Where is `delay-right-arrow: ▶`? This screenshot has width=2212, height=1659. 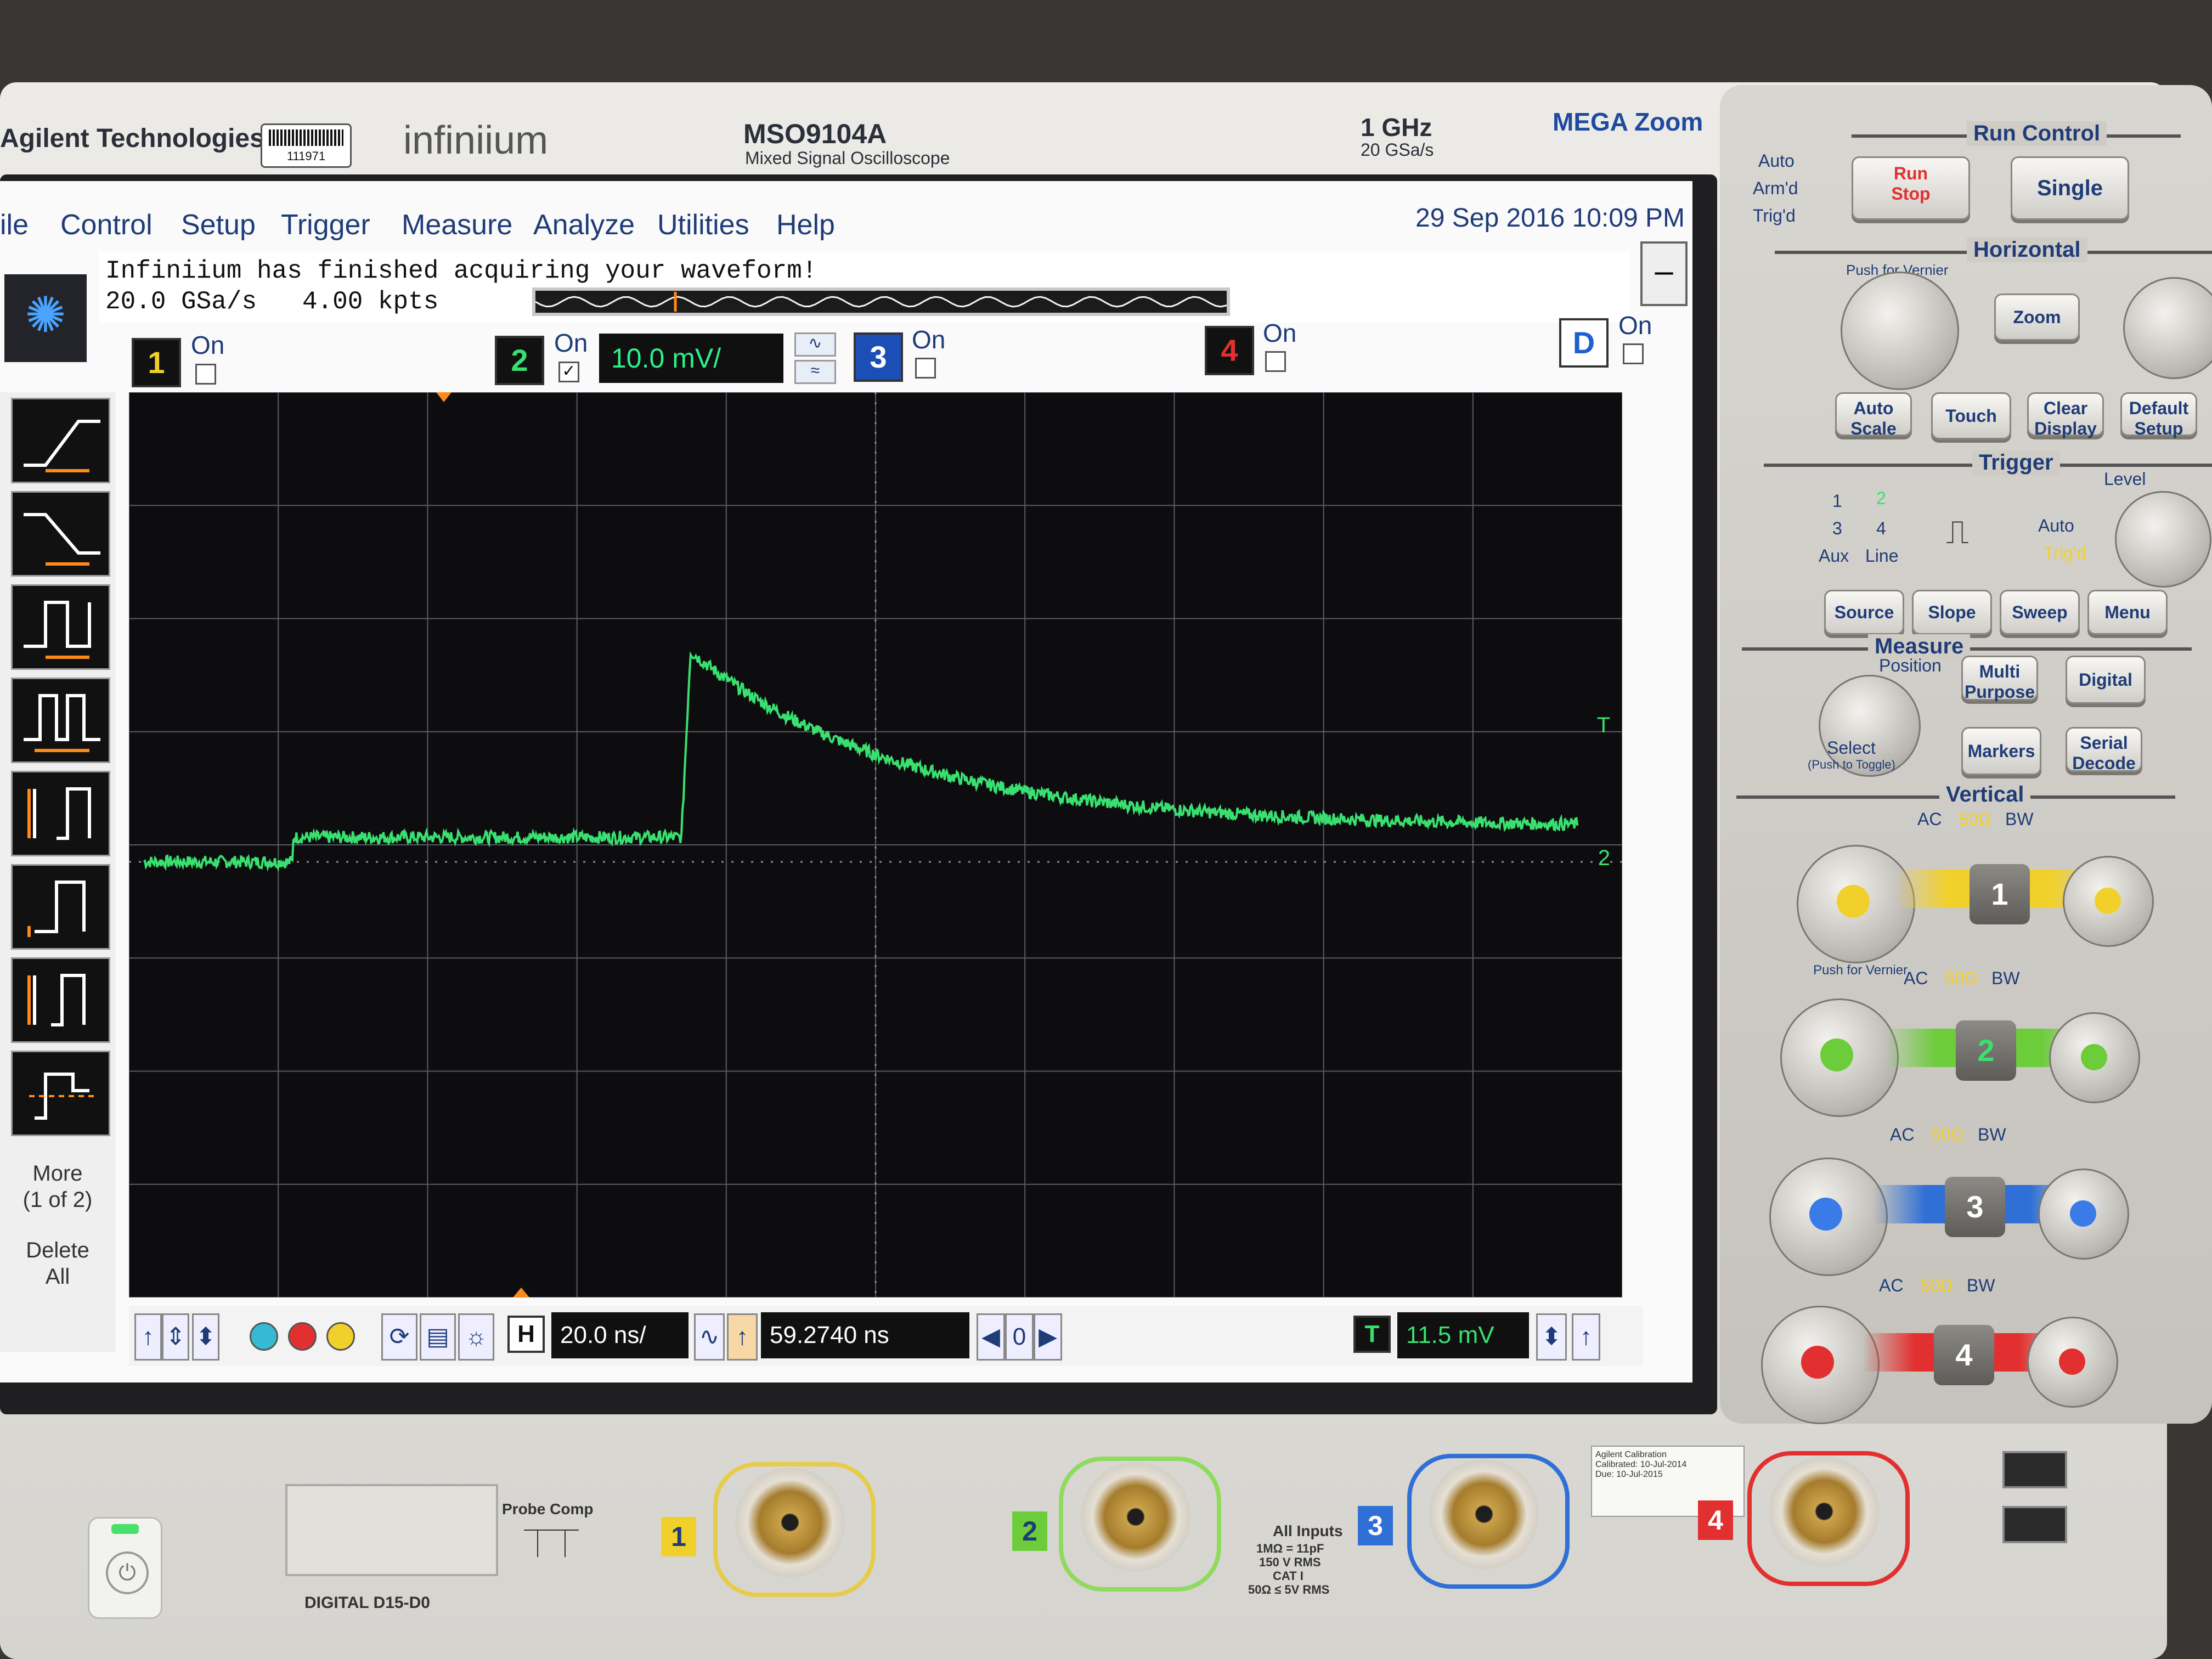 delay-right-arrow: ▶ is located at coordinates (1048, 1337).